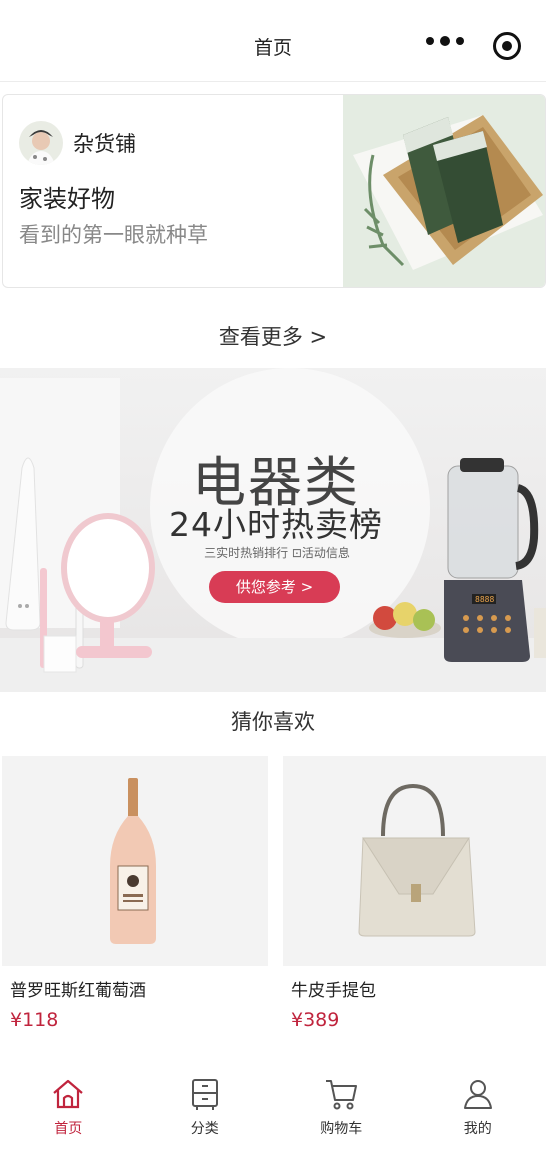 Image resolution: width=546 pixels, height=1156 pixels. Describe the element at coordinates (445, 41) in the screenshot. I see `more-icon` at that location.